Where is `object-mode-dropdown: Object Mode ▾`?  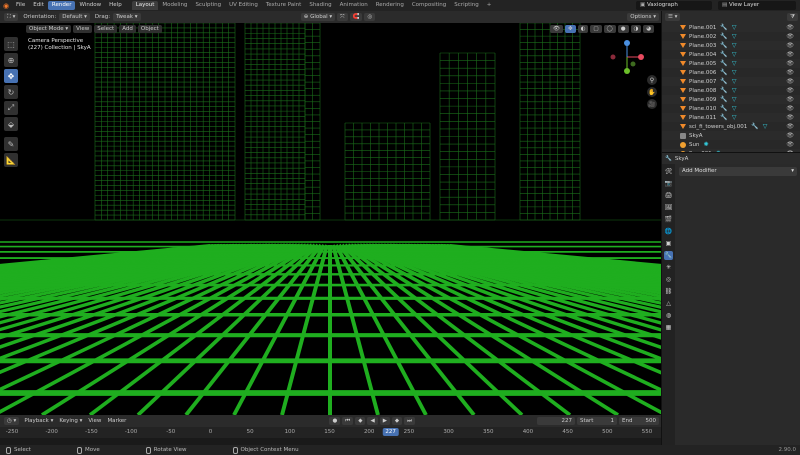
object-mode-dropdown: Object Mode ▾ is located at coordinates (49, 29).